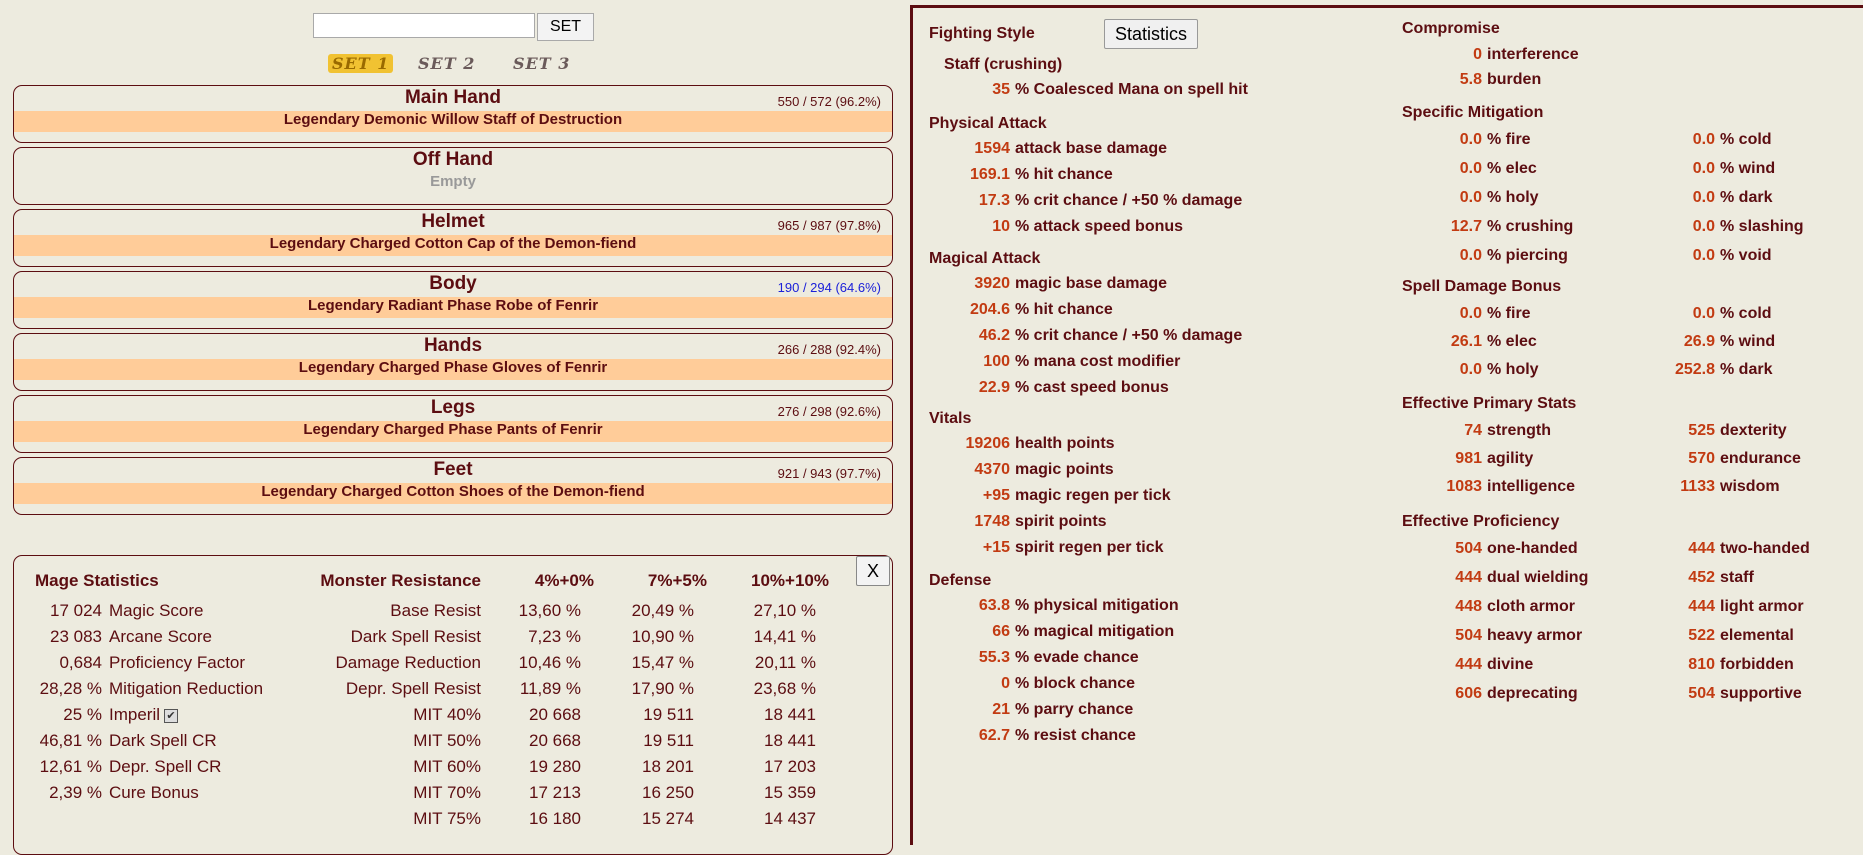 The width and height of the screenshot is (1863, 855). Describe the element at coordinates (1746, 313) in the screenshot. I see `stat-label: % cold` at that location.